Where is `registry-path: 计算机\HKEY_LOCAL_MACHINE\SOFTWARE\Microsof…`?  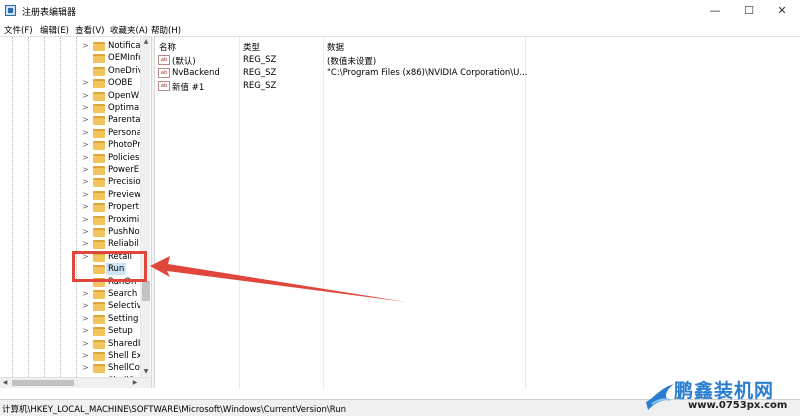 registry-path: 计算机\HKEY_LOCAL_MACHINE\SOFTWARE\Microsof… is located at coordinates (174, 410).